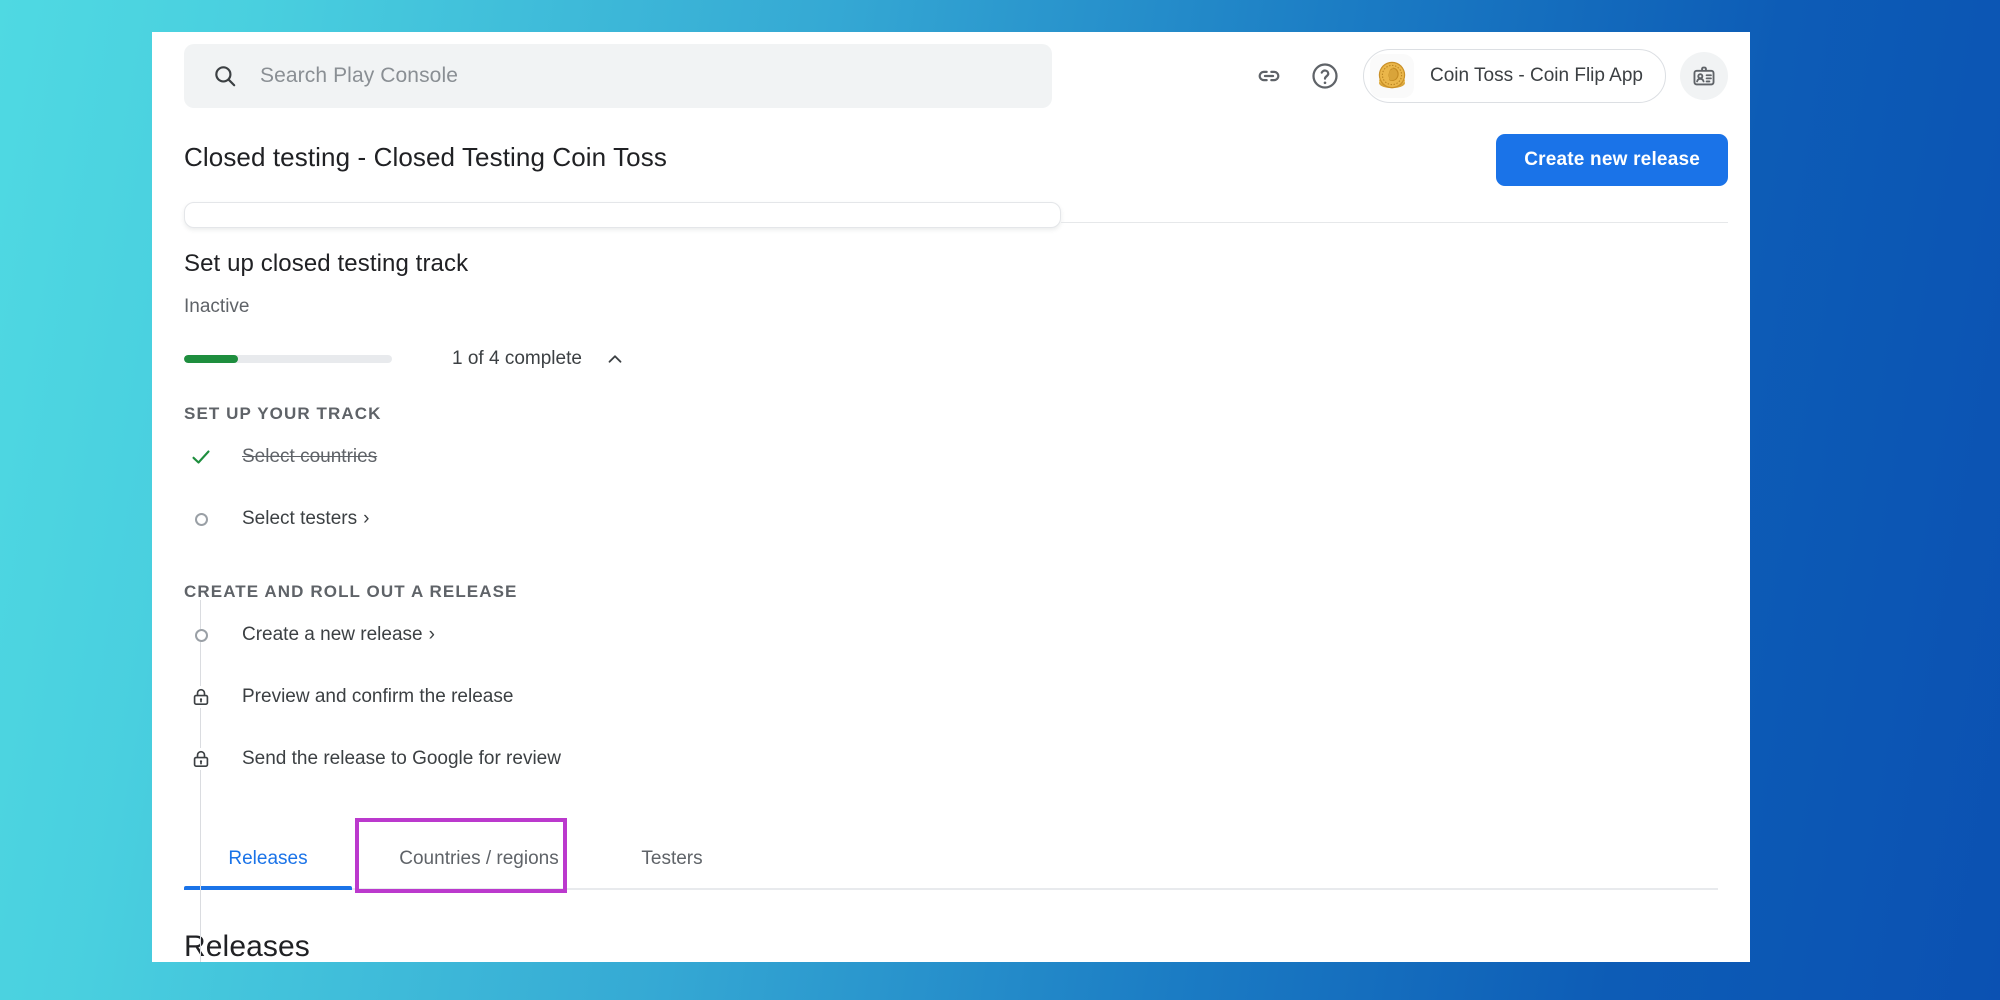 The image size is (2000, 1000). I want to click on checklist-item-label: Preview and confirm the release, so click(378, 696).